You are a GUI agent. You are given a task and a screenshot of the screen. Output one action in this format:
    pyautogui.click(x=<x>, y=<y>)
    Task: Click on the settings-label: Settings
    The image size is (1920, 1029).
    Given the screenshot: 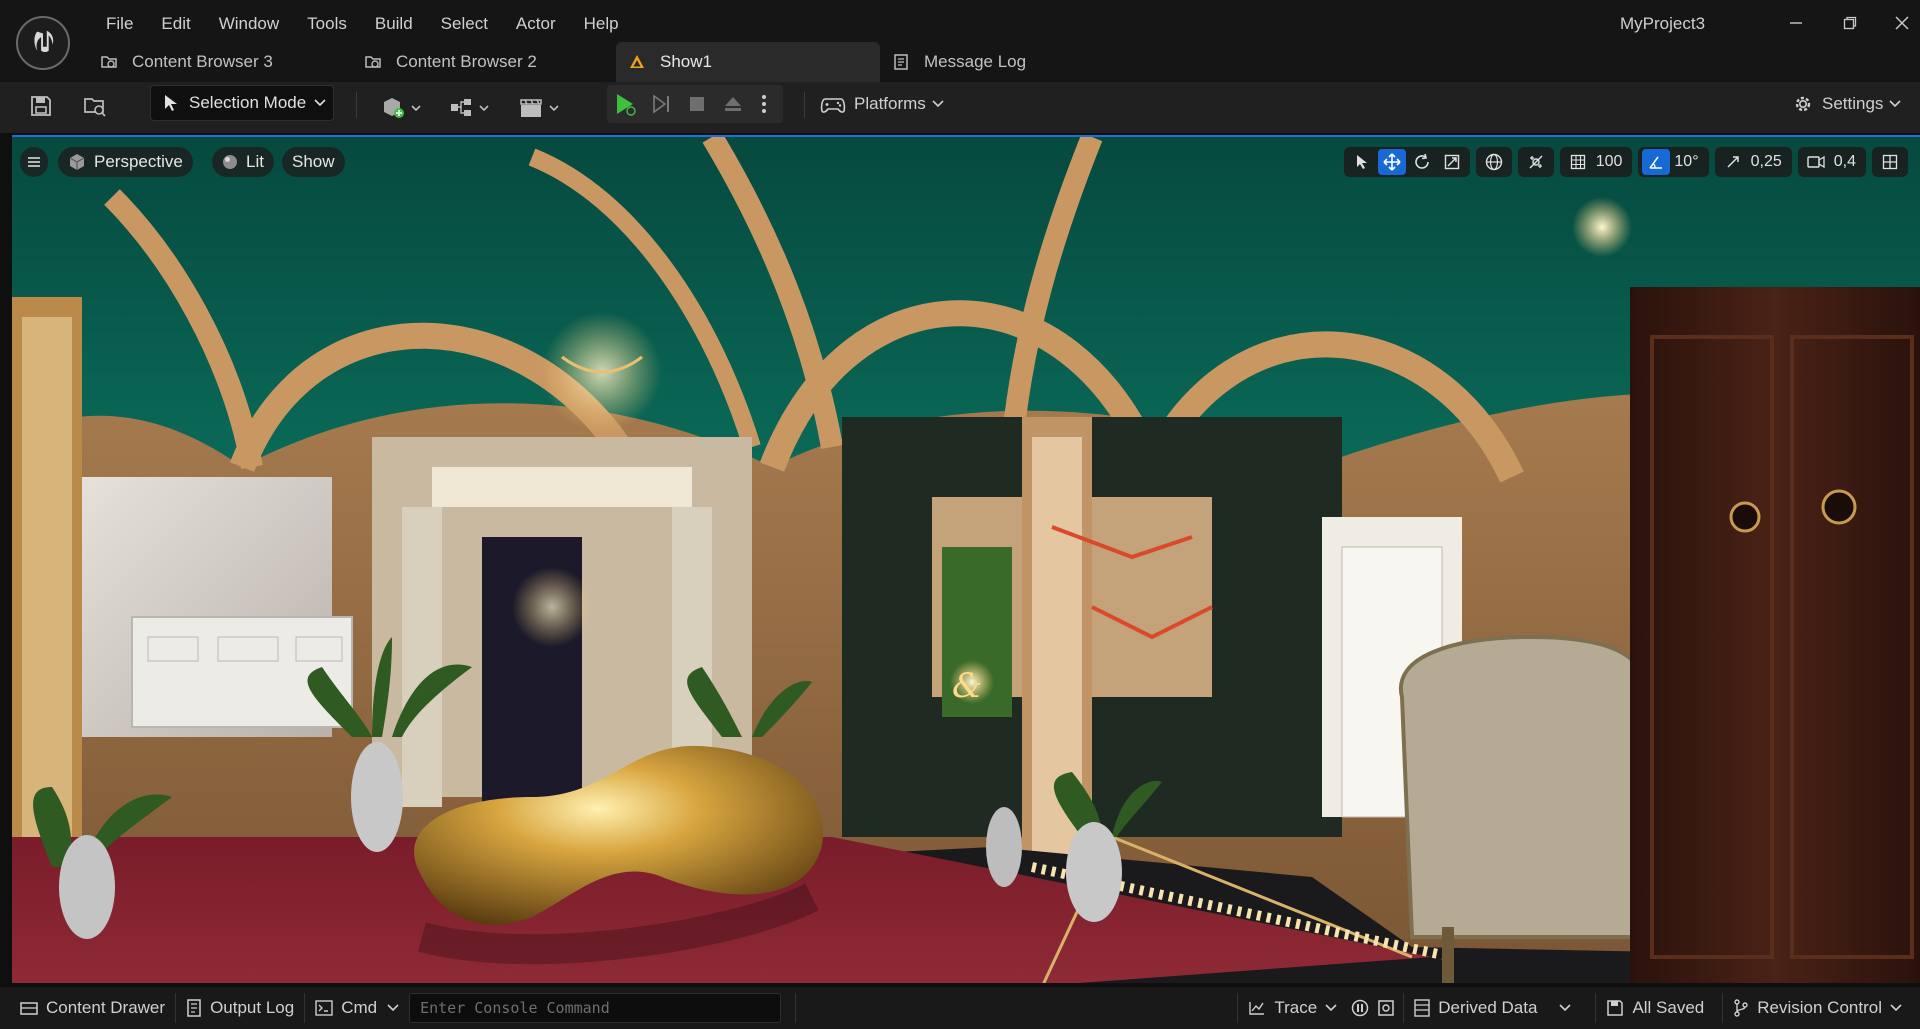 What is the action you would take?
    pyautogui.click(x=1853, y=103)
    